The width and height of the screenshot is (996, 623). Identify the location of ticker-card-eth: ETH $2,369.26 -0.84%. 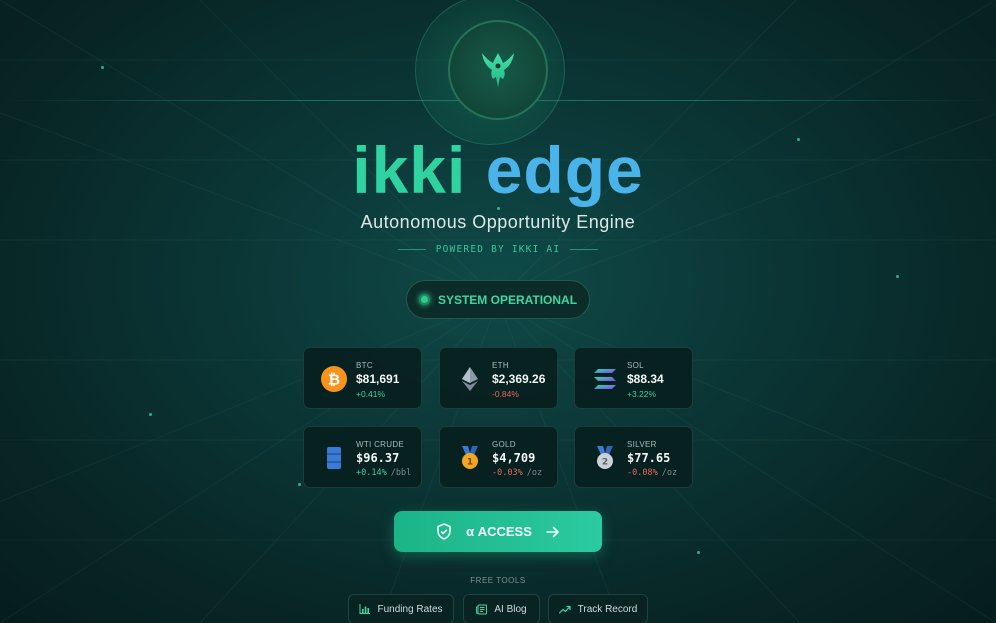
(498, 378).